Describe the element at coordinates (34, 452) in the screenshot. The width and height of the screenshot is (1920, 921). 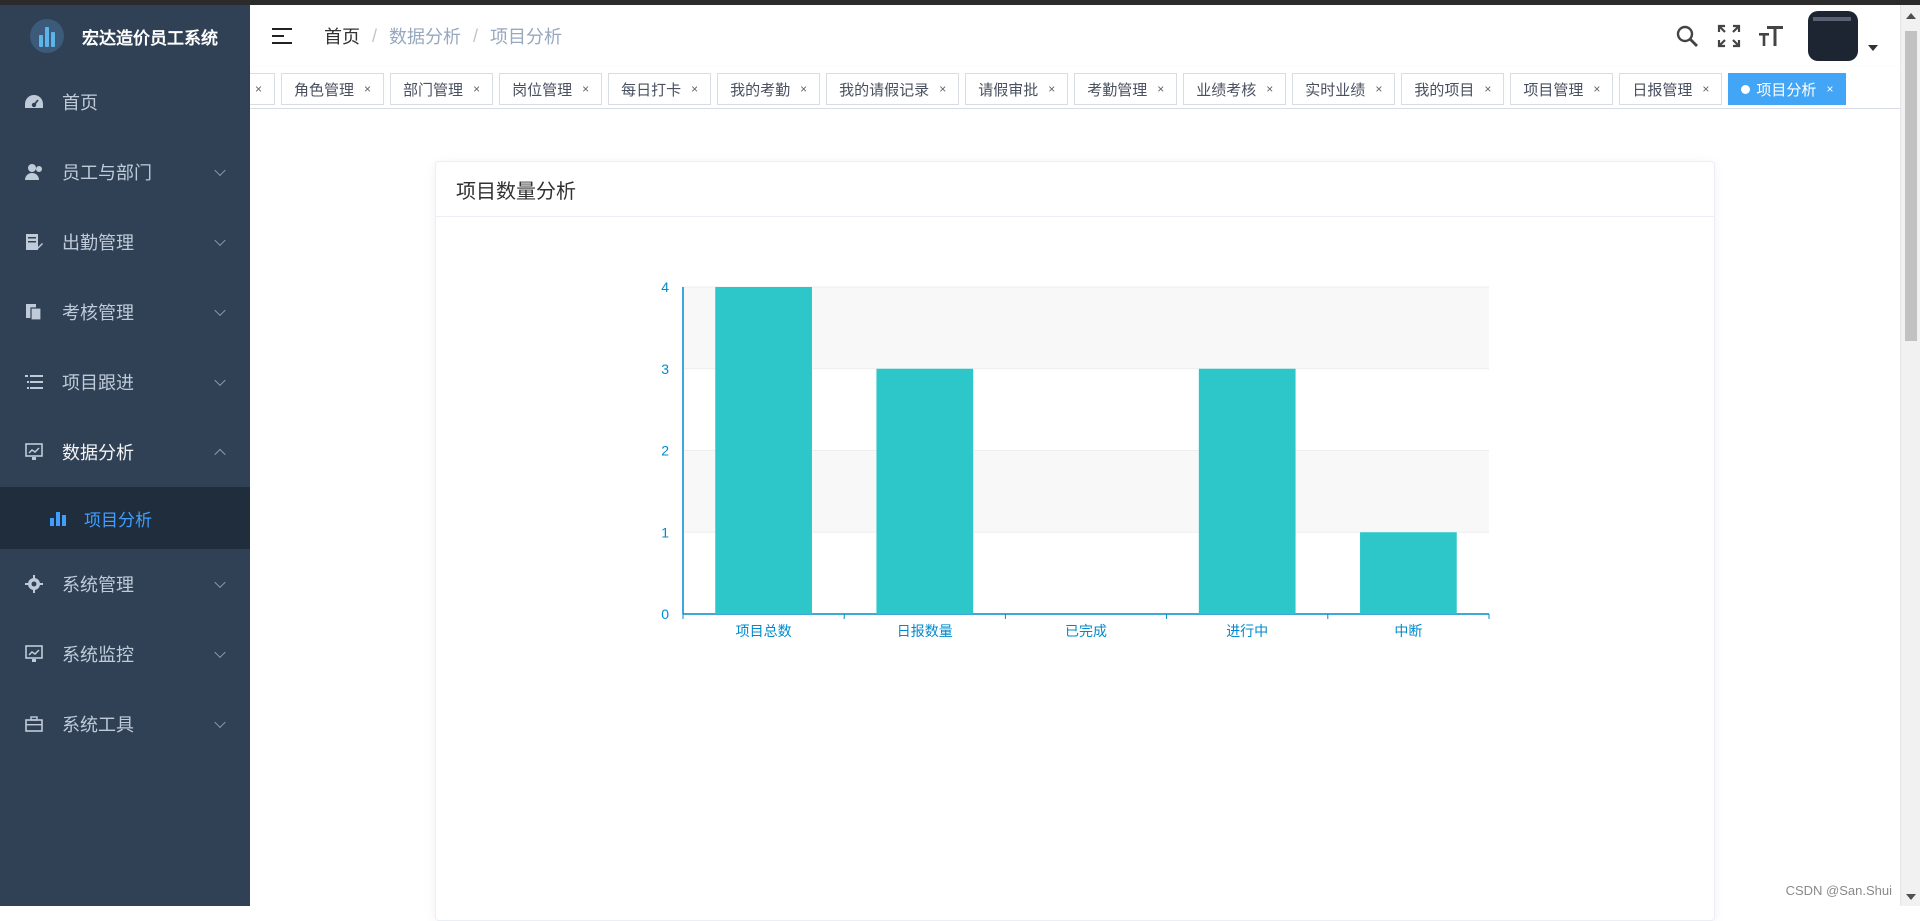
I see `monitor-chart-icon` at that location.